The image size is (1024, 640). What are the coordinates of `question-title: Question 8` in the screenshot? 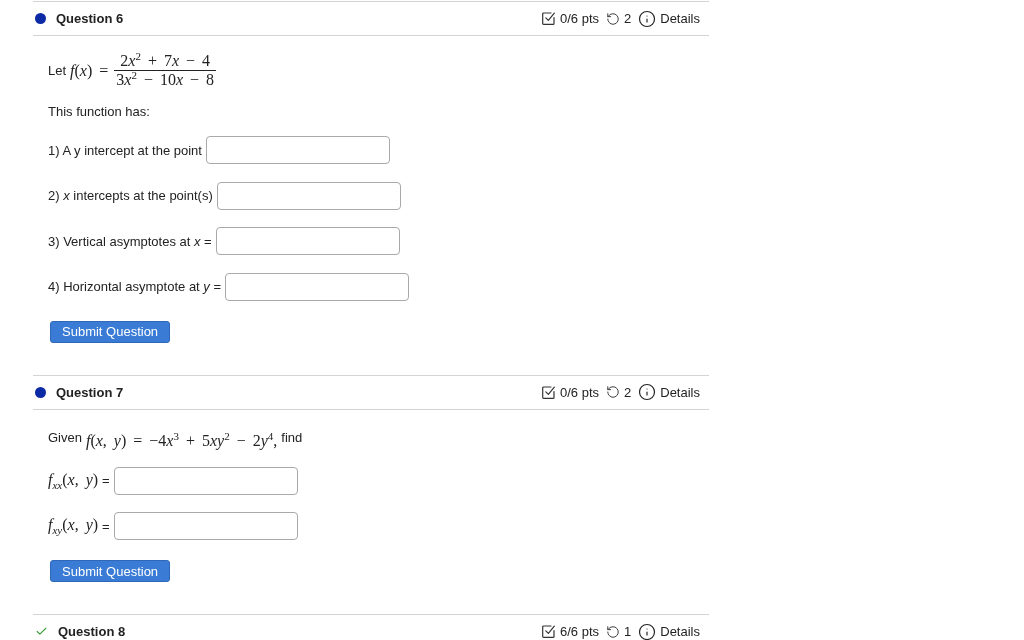 It's located at (92, 632).